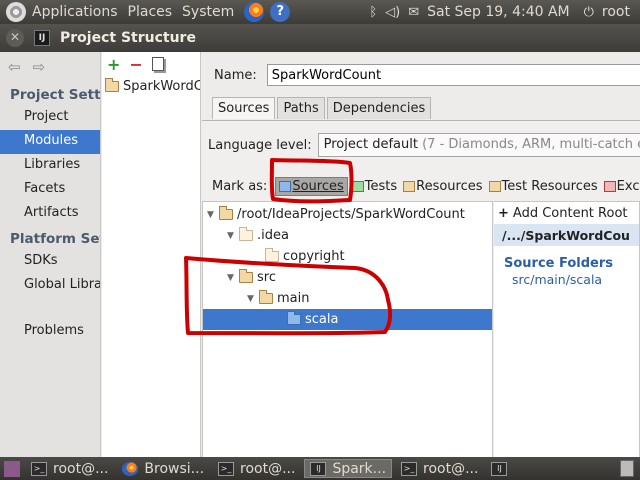 The height and width of the screenshot is (480, 640). What do you see at coordinates (609, 186) in the screenshot?
I see `excluded-folder-icon` at bounding box center [609, 186].